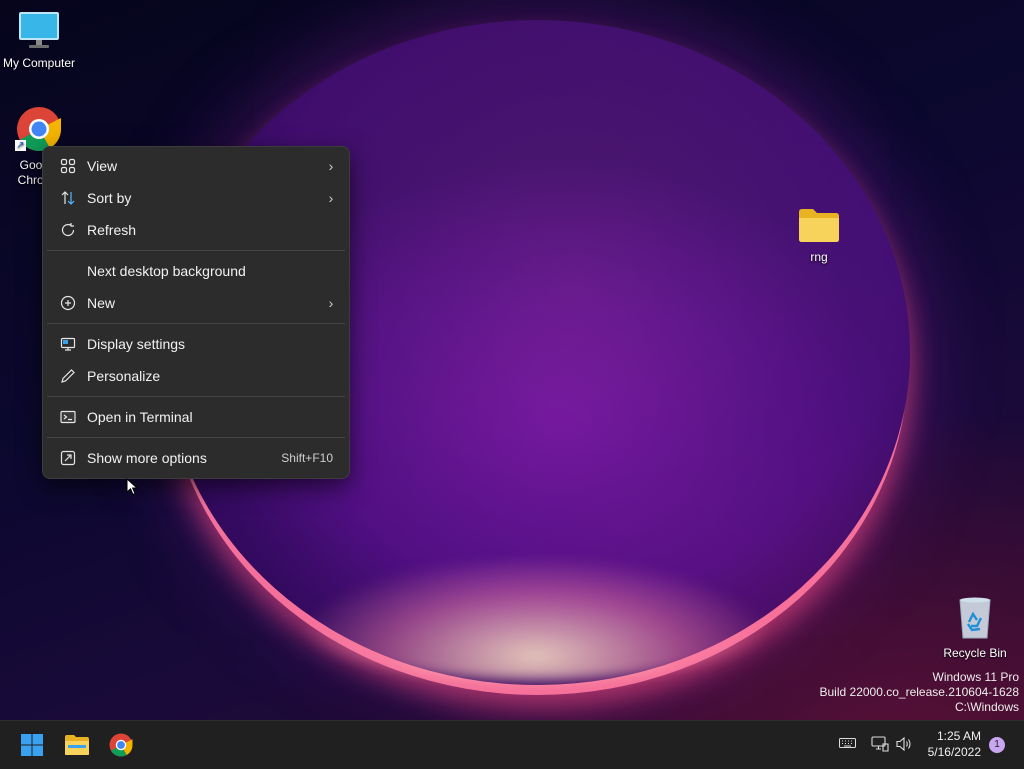 Image resolution: width=1024 pixels, height=769 pixels. Describe the element at coordinates (196, 376) in the screenshot. I see `menu-item-personalize: Personalize` at that location.